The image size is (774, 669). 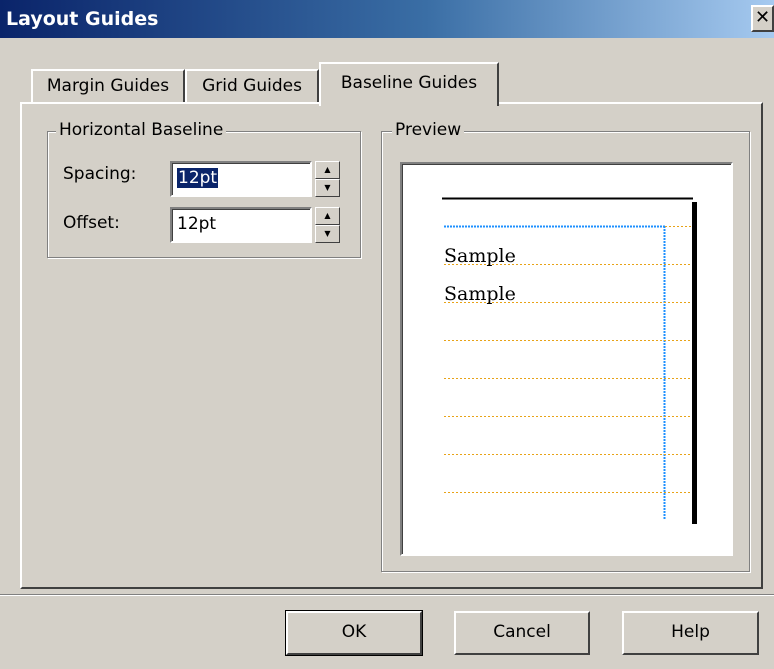 What do you see at coordinates (428, 130) in the screenshot?
I see `preview-legend: Preview` at bounding box center [428, 130].